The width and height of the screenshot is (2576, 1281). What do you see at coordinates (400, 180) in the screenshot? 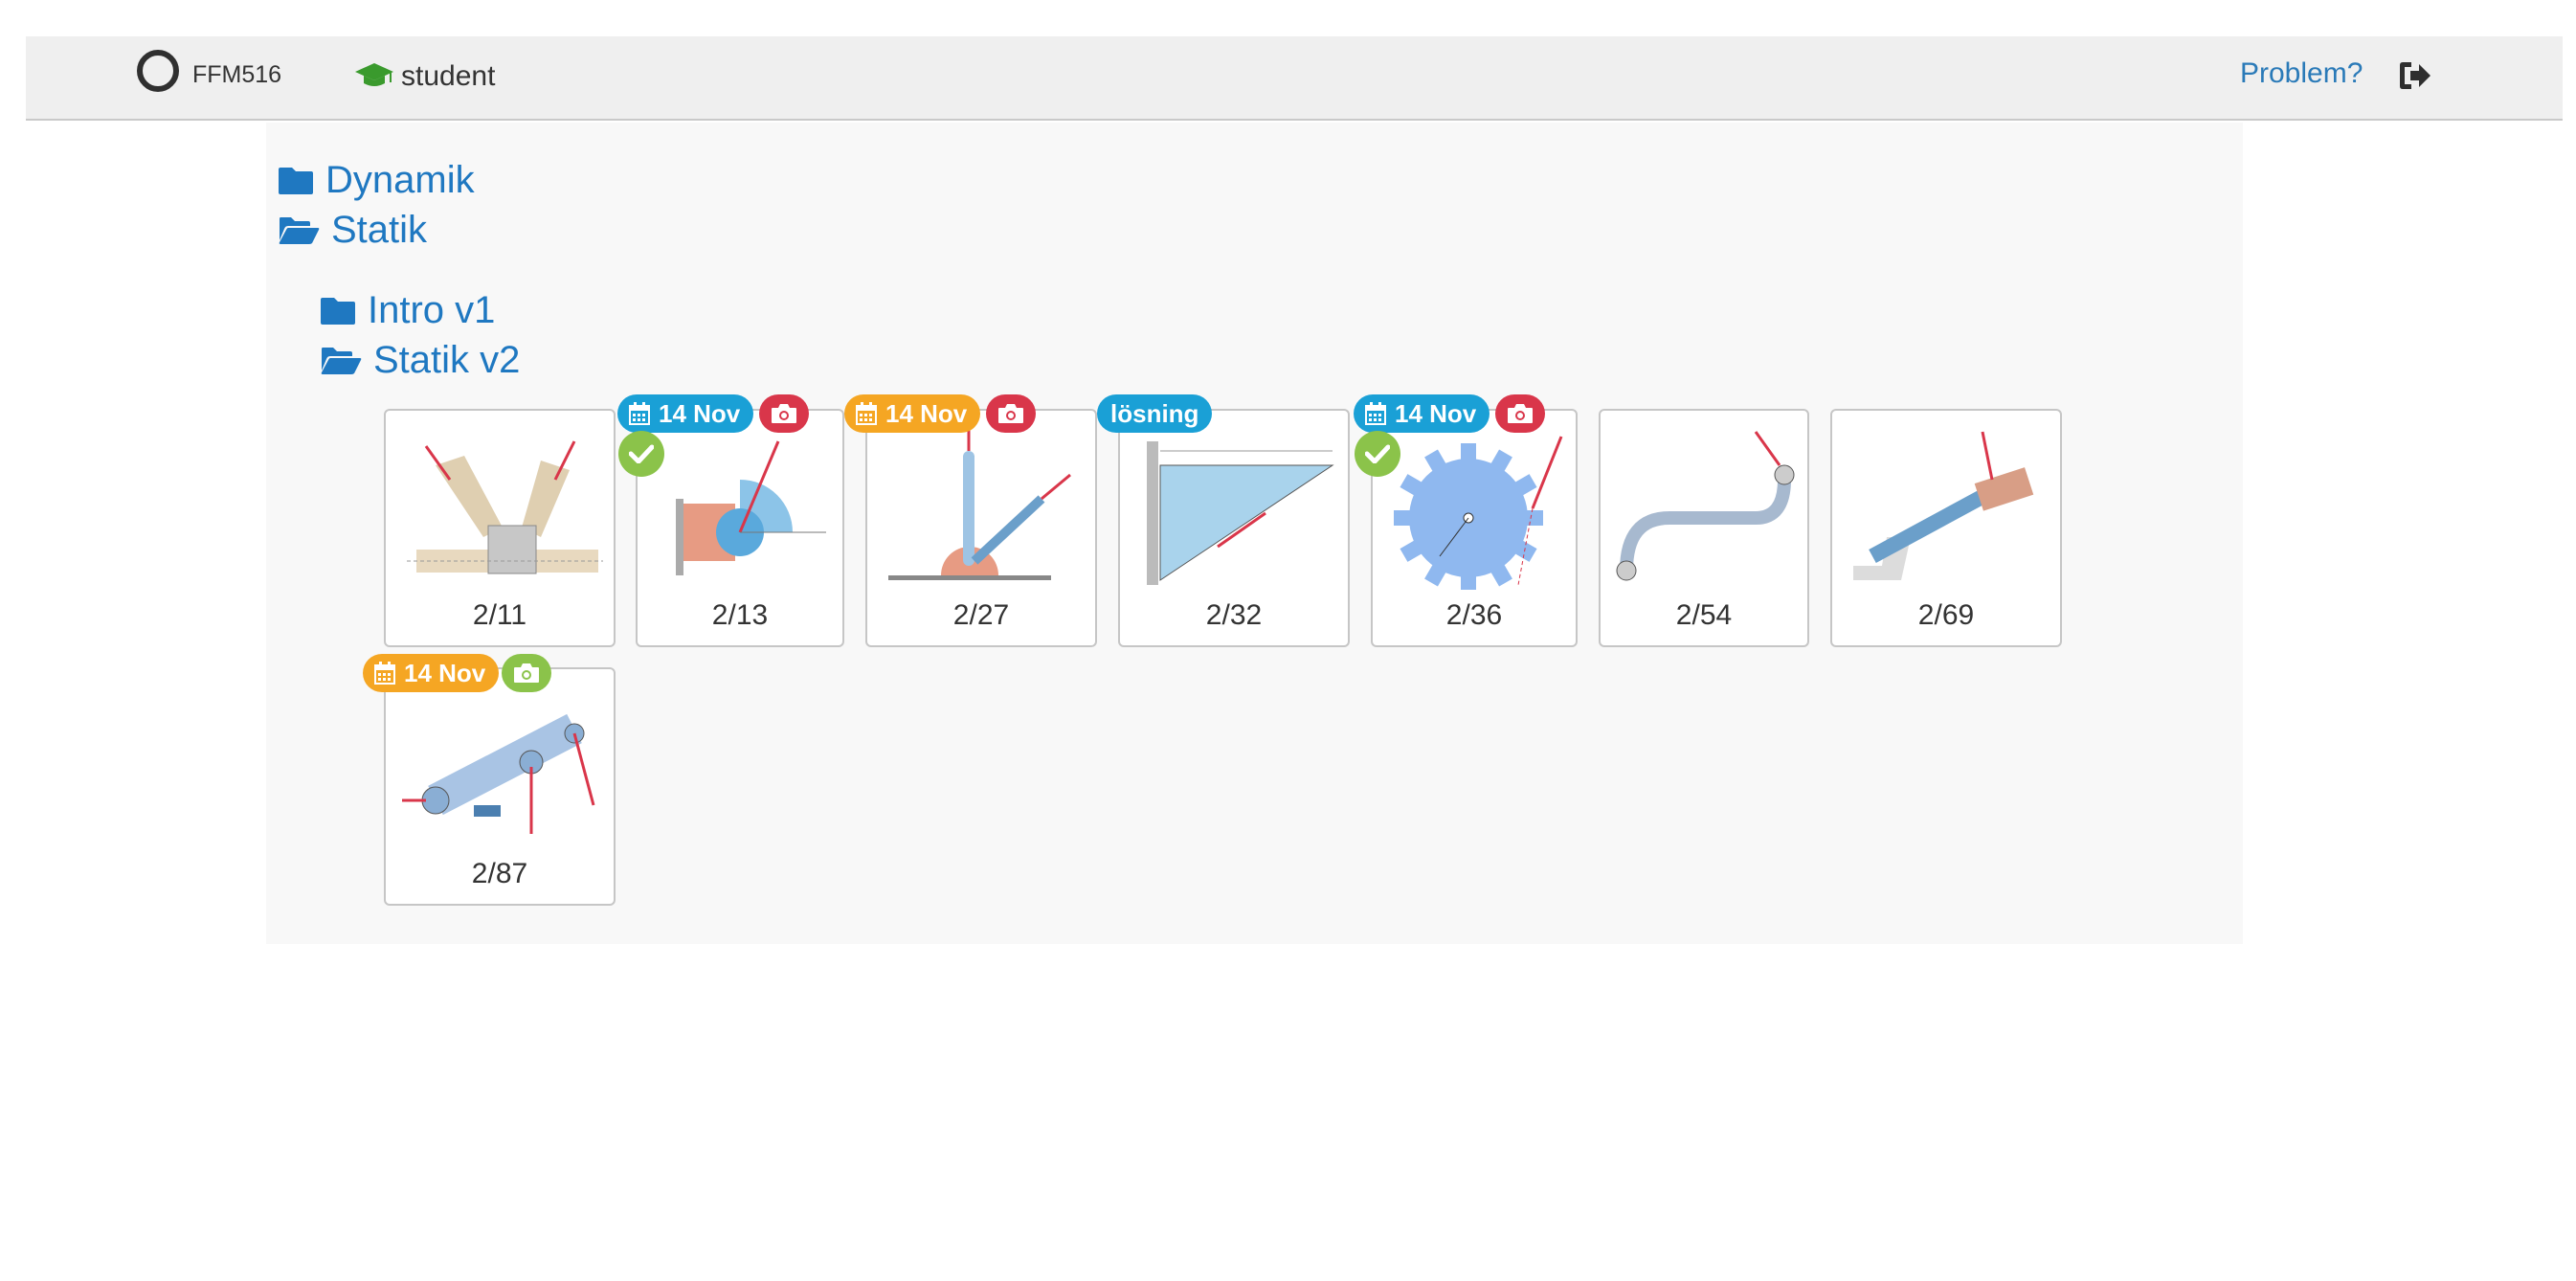
I see `folder-label: Dynamik` at bounding box center [400, 180].